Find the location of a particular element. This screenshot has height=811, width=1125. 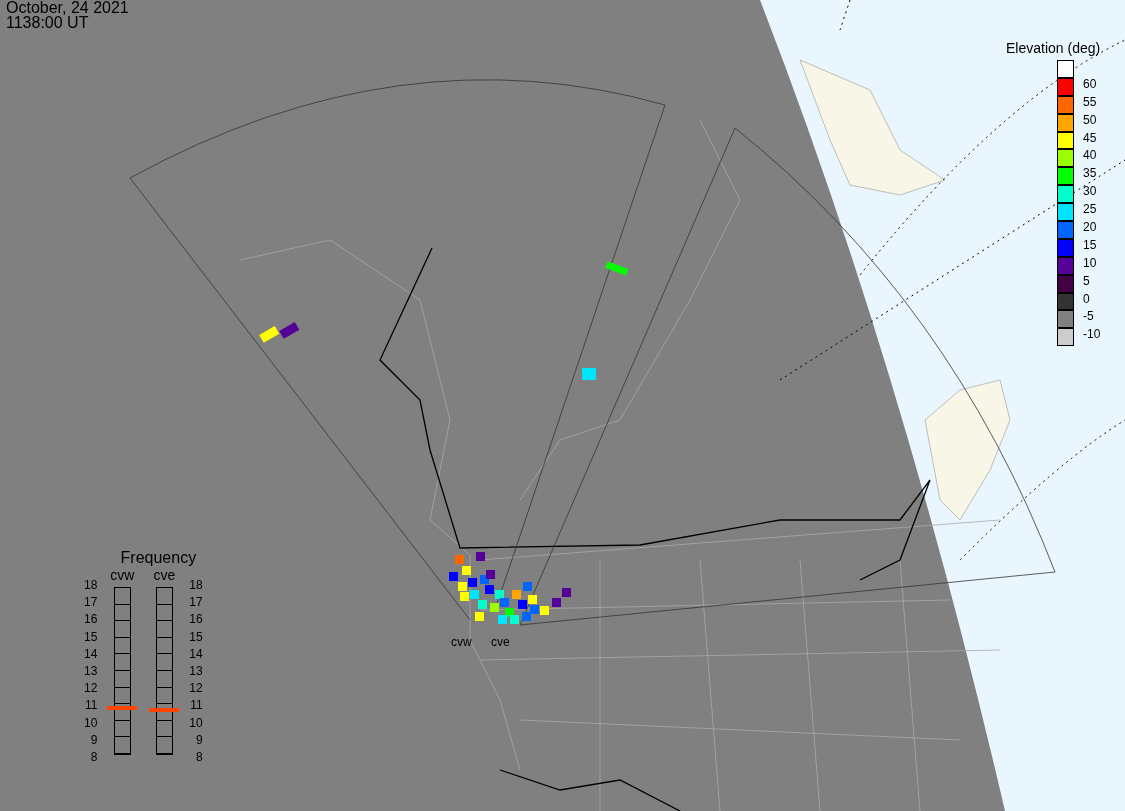

radar-name: cvw is located at coordinates (122, 575).